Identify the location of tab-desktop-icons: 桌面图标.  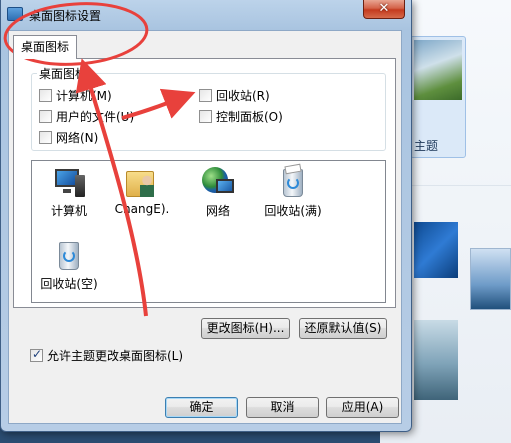
(45, 47).